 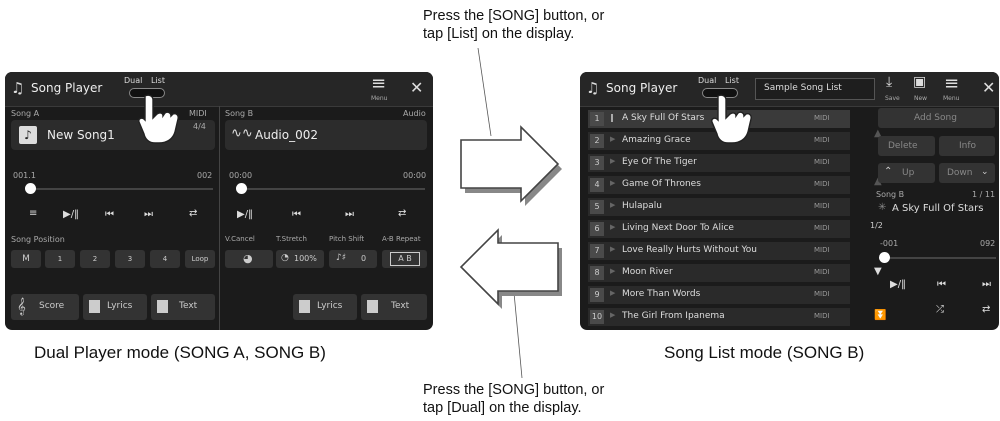 I want to click on song-a-settings-icon: ≡, so click(x=33, y=213).